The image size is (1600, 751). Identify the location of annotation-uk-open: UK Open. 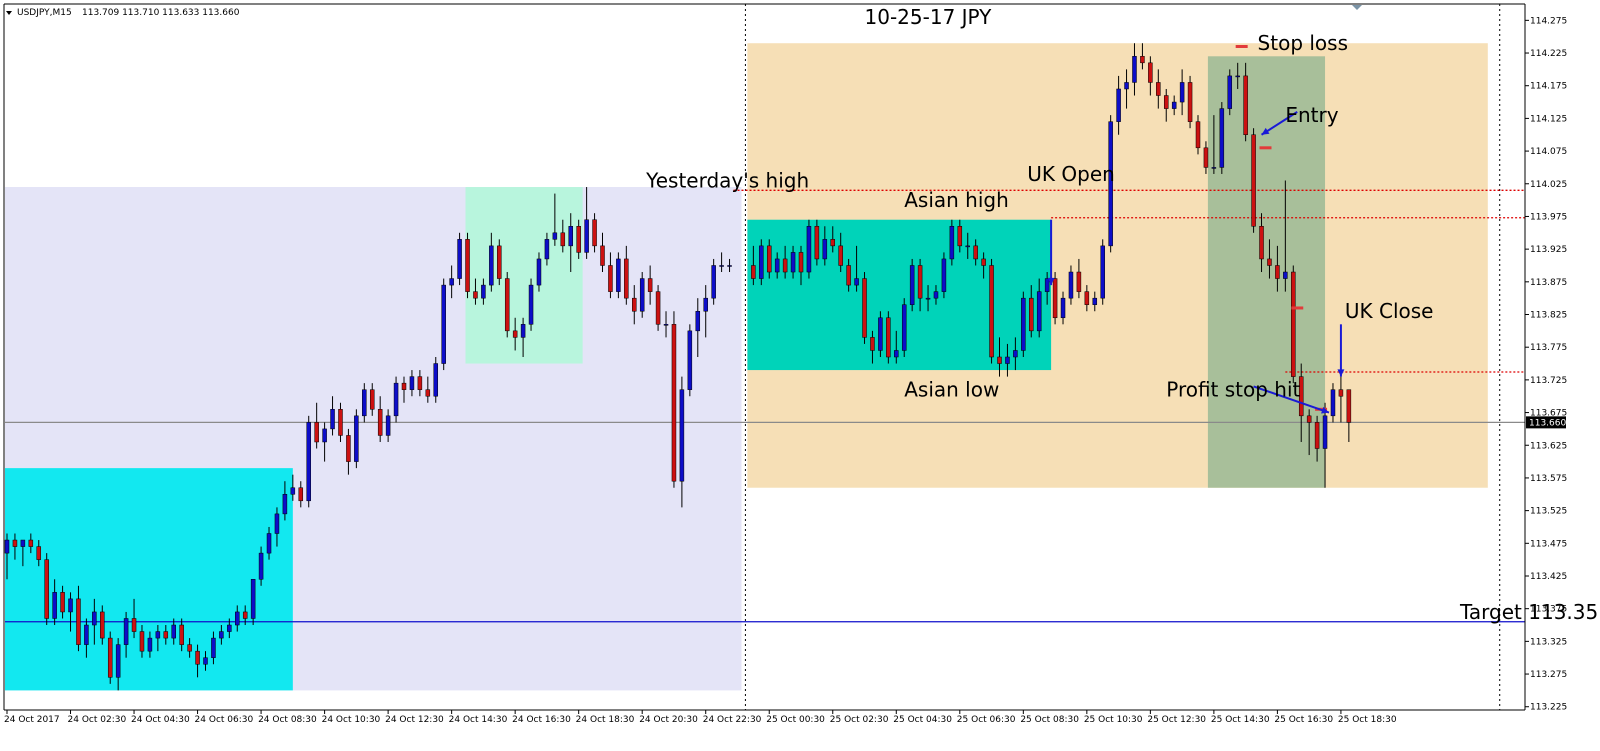
(1071, 174).